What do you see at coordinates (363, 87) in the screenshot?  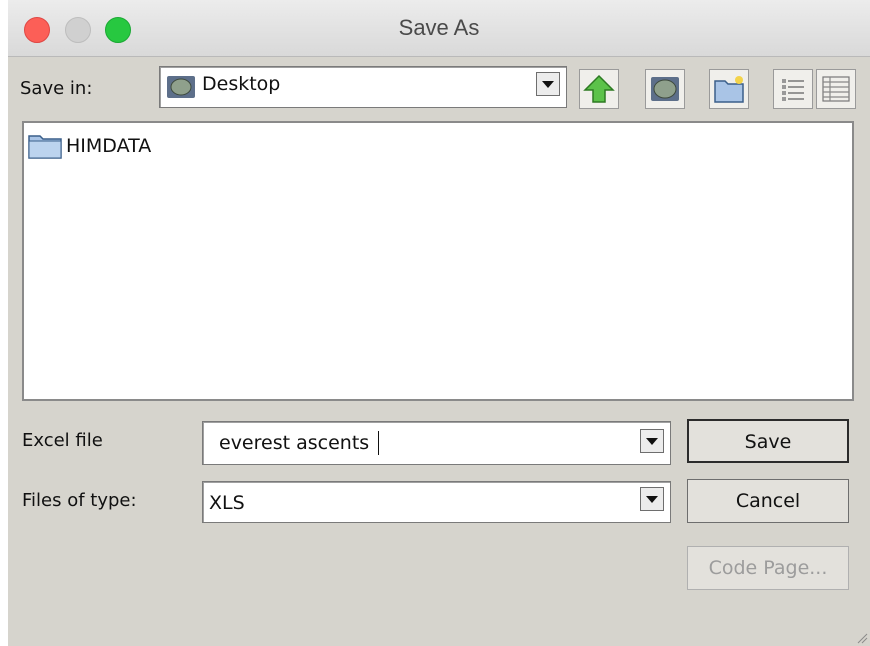 I see `save-in-dropdown: Desktop` at bounding box center [363, 87].